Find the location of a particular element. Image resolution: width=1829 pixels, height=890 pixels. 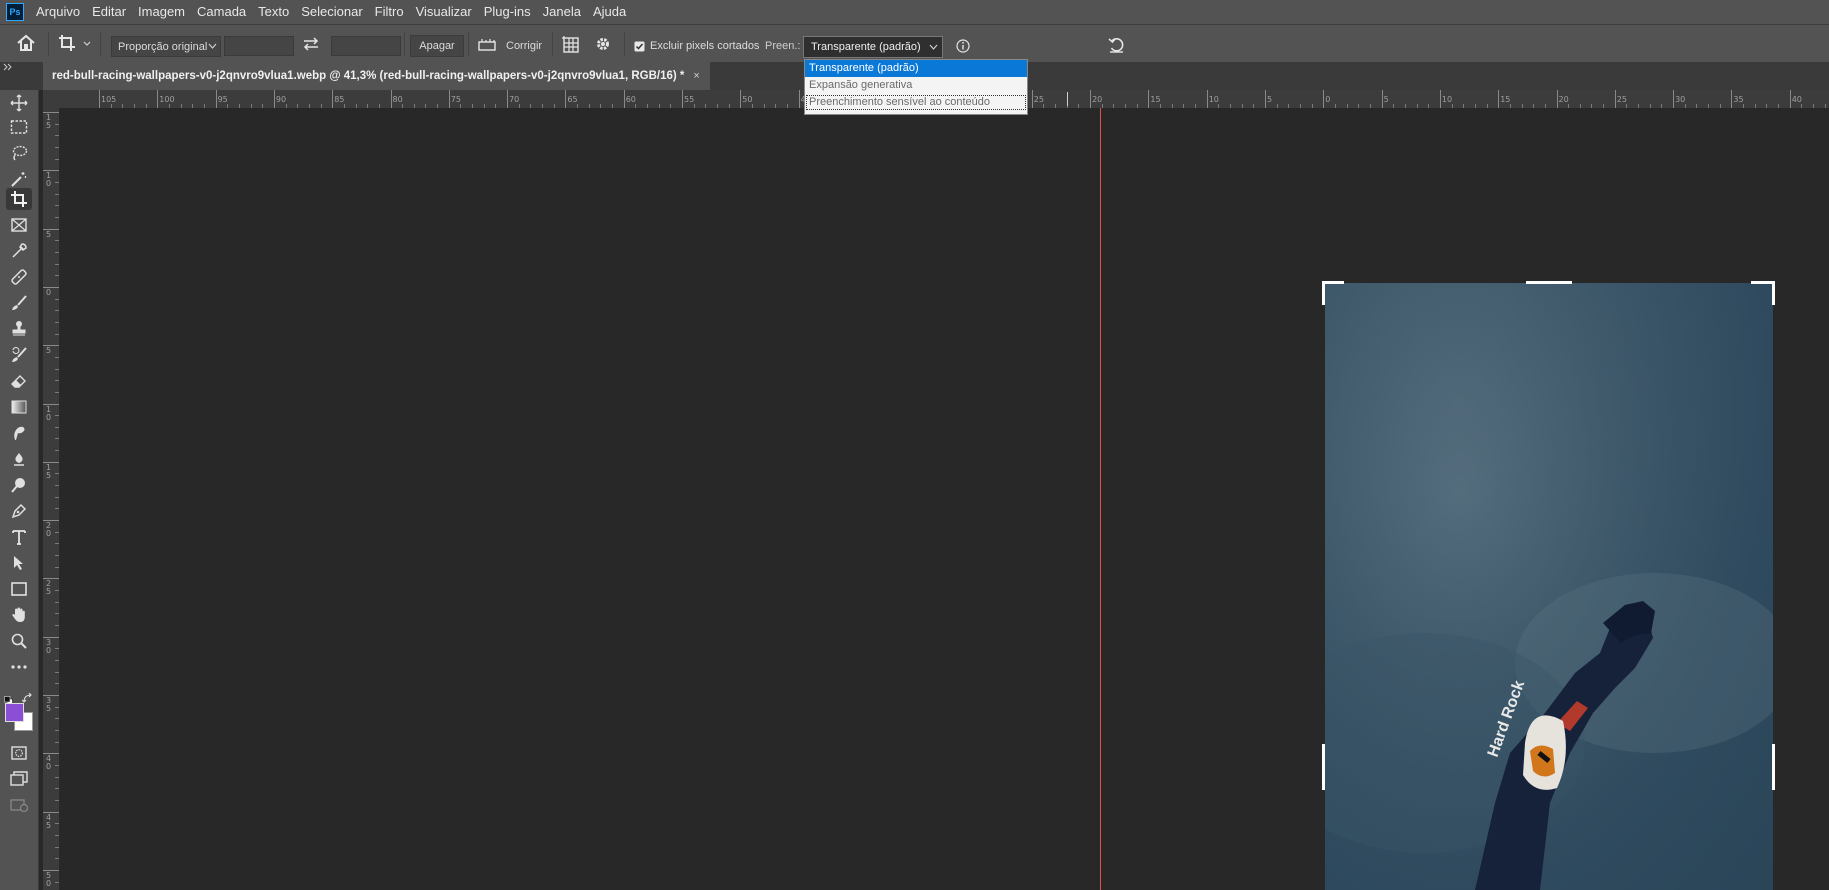

ruler-v-label: 1 5 is located at coordinates (49, 471).